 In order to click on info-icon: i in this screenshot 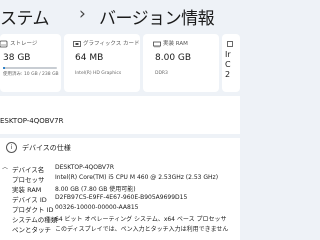, I will do `click(11, 147)`.